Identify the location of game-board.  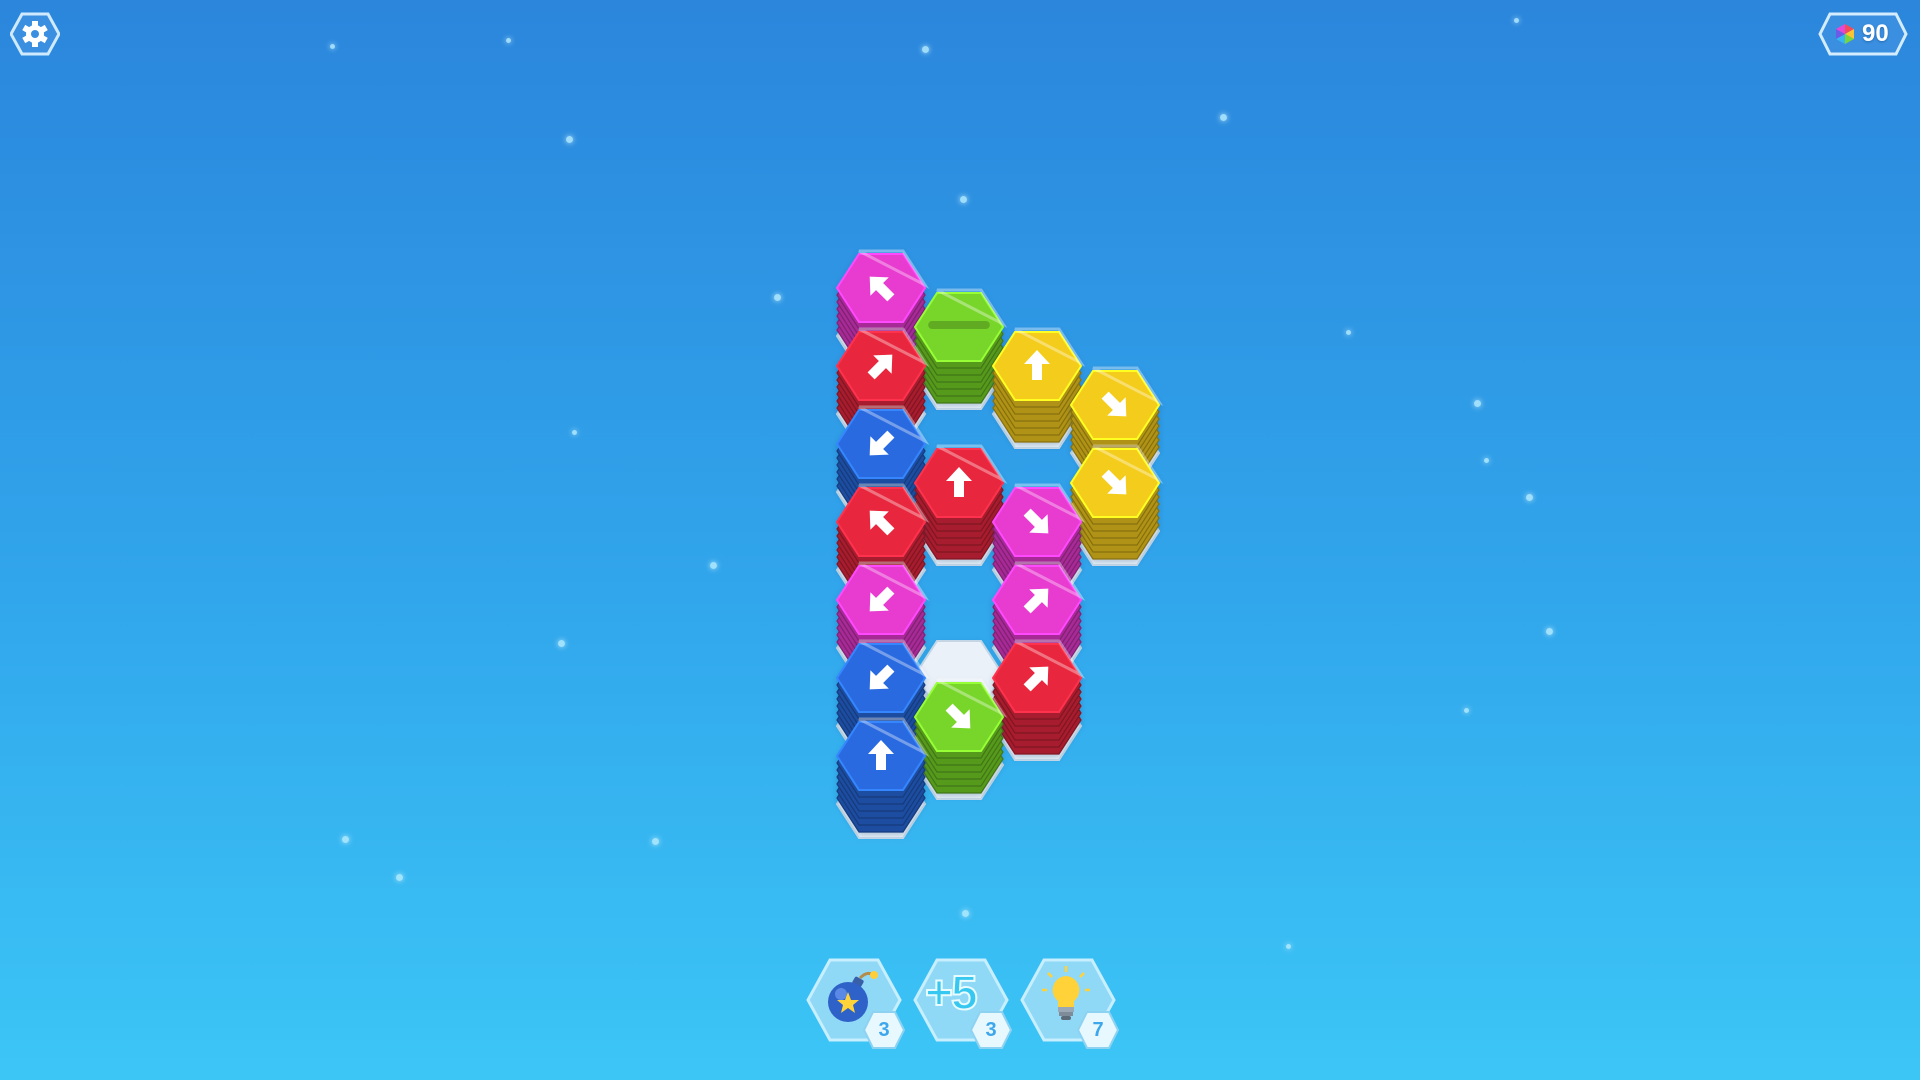
(999, 544).